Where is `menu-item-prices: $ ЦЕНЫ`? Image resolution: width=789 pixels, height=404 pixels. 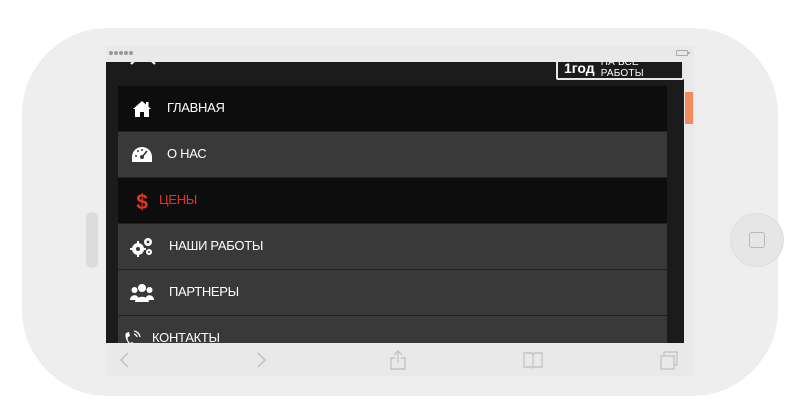
menu-item-prices: $ ЦЕНЫ is located at coordinates (392, 201).